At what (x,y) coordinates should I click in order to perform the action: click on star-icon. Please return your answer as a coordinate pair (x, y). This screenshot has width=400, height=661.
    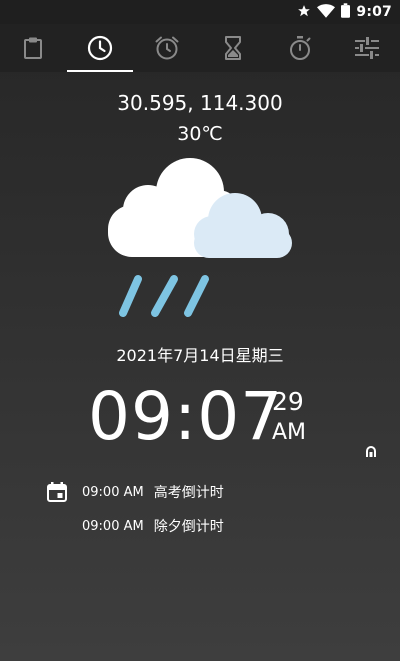
    Looking at the image, I should click on (304, 12).